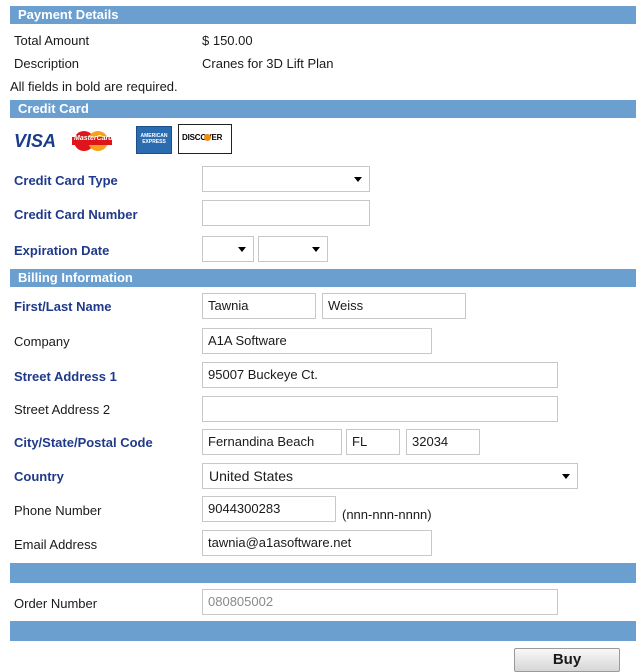 This screenshot has height=672, width=636. I want to click on section-credit-card: Credit Card, so click(323, 109).